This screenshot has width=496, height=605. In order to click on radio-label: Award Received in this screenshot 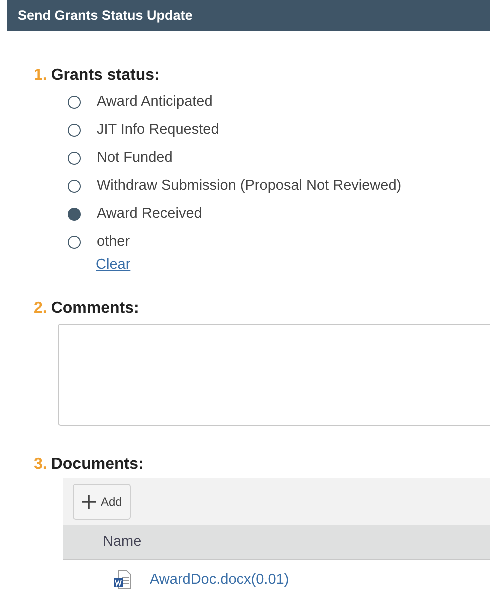, I will do `click(149, 214)`.